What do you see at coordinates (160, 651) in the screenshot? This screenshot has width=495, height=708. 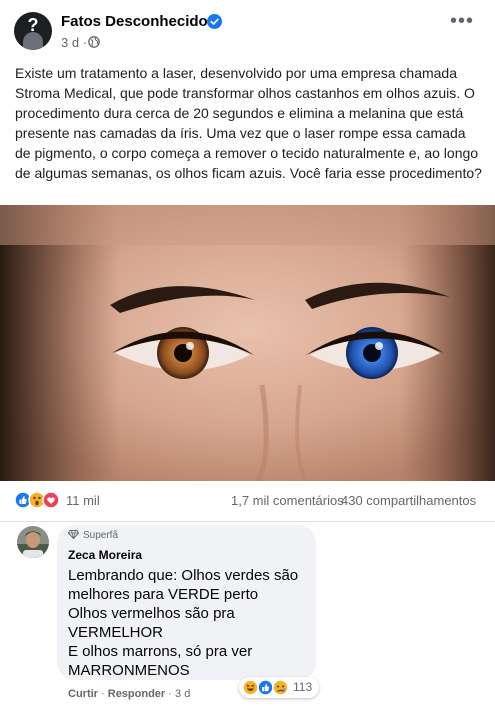 I see `comment-line: E olhos marrons, só pra ver` at bounding box center [160, 651].